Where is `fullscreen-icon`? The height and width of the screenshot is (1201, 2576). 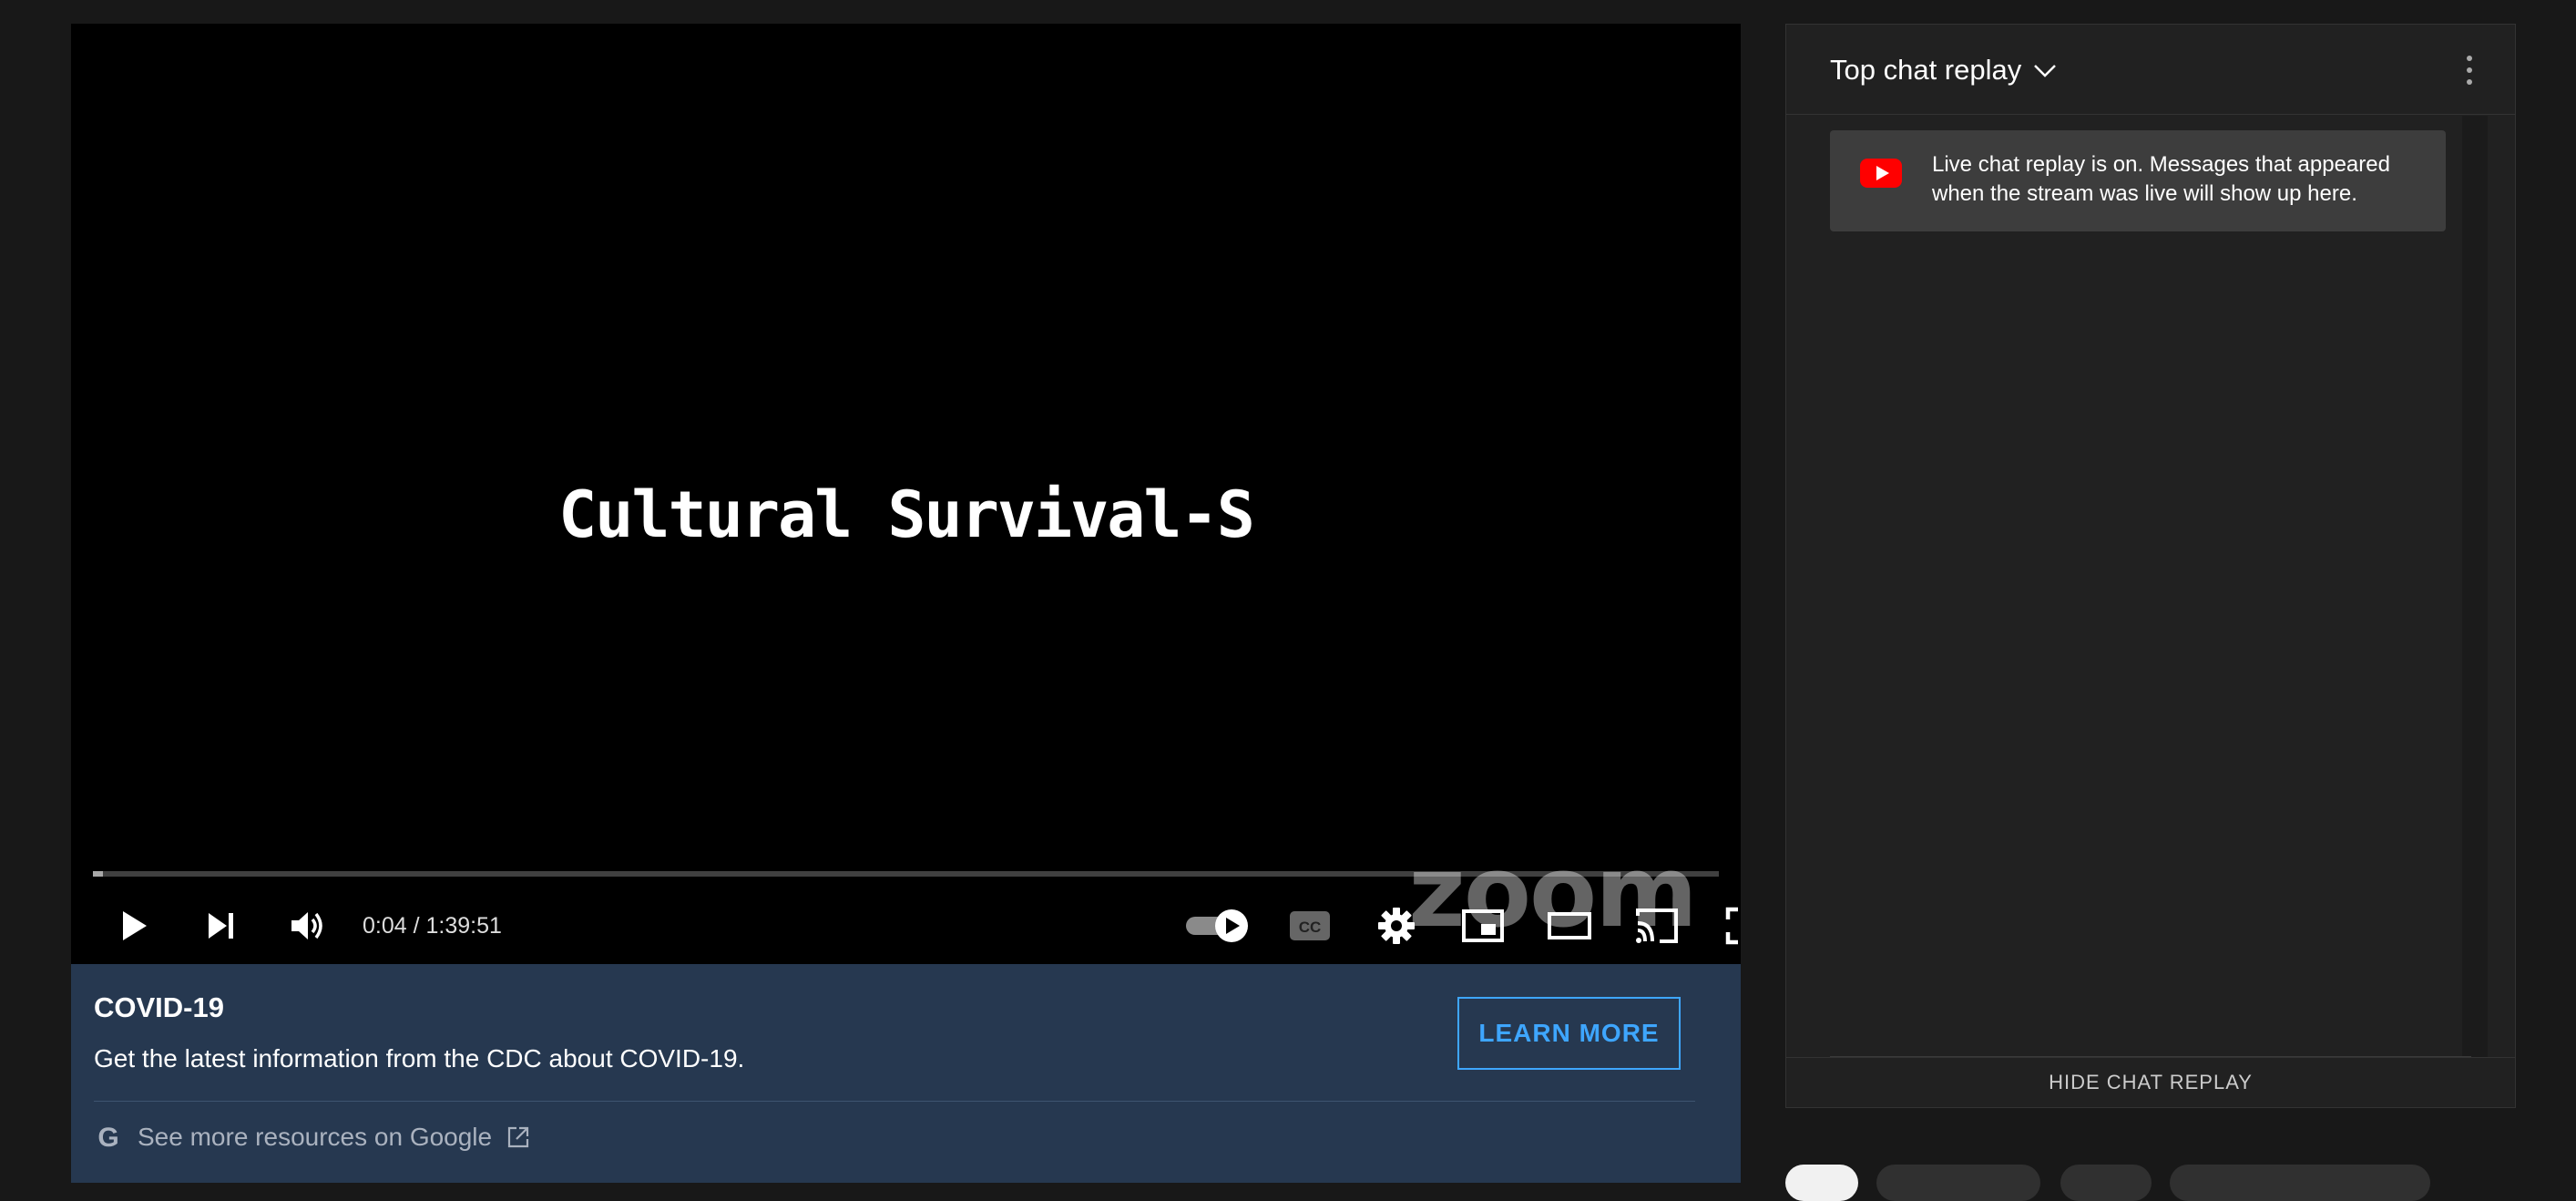
fullscreen-icon is located at coordinates (1731, 926).